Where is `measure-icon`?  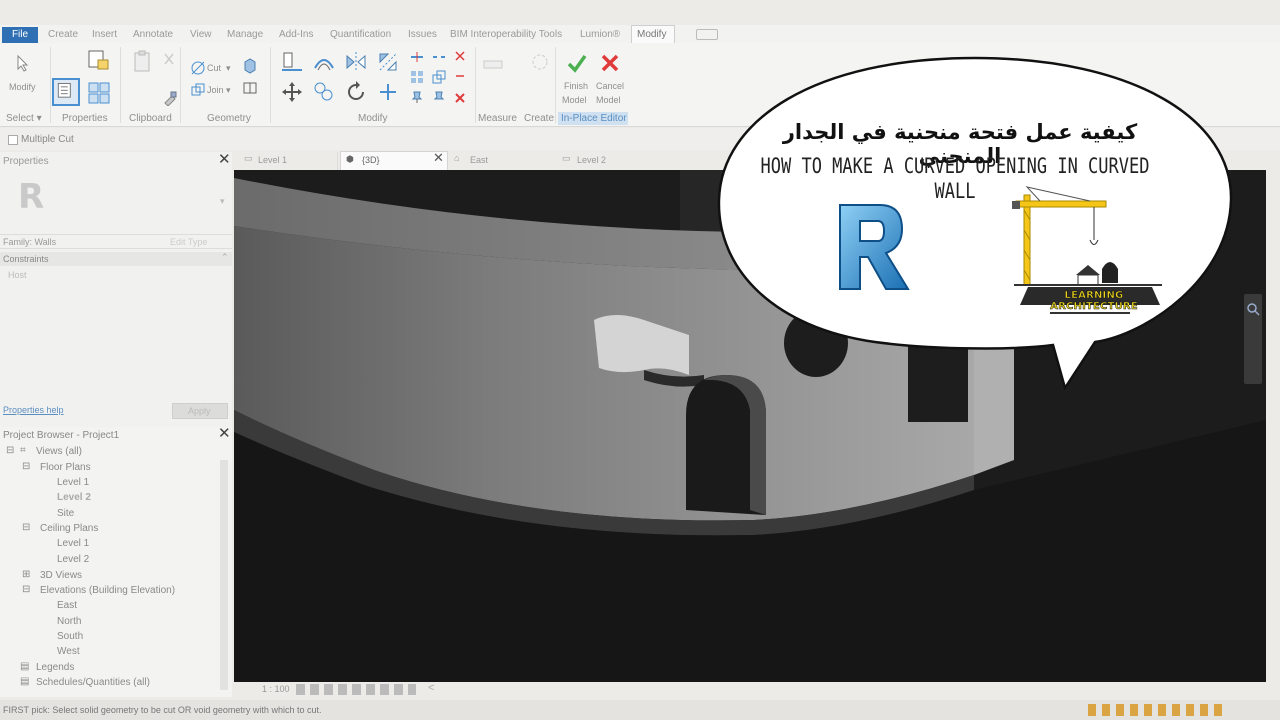
measure-icon is located at coordinates (493, 64).